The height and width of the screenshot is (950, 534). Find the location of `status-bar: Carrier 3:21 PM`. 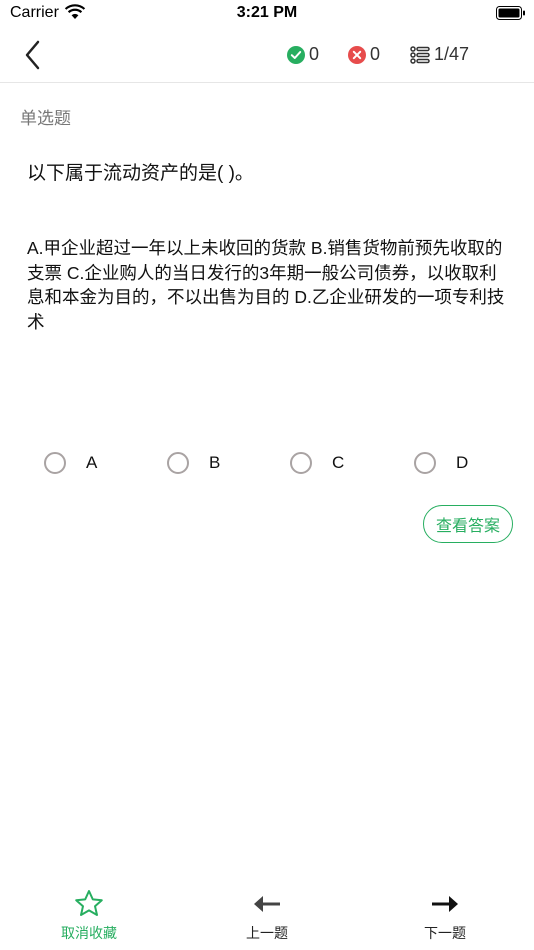

status-bar: Carrier 3:21 PM is located at coordinates (267, 14).